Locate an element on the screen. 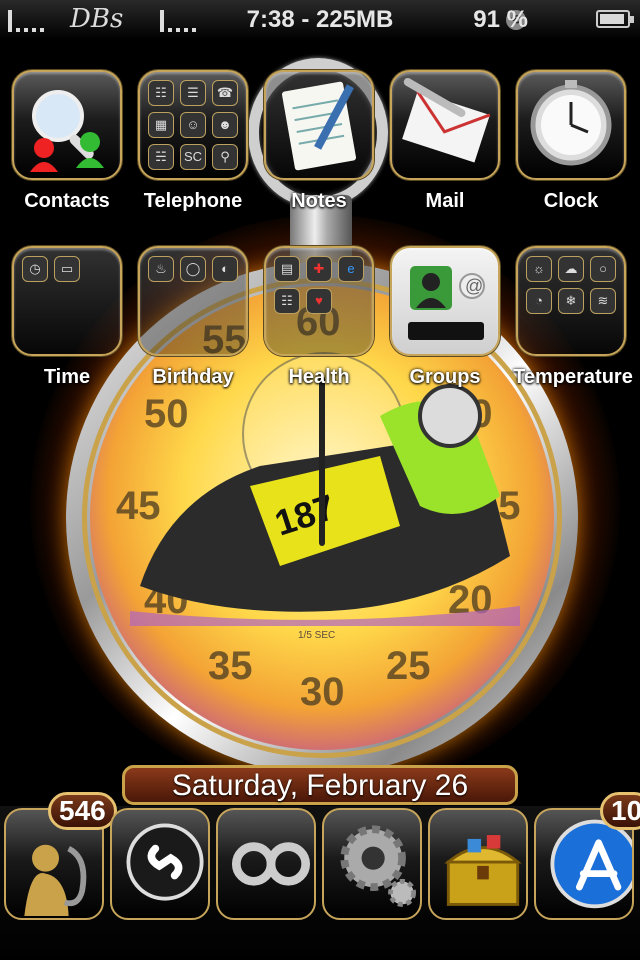 Image resolution: width=640 pixels, height=960 pixels. groups-contact-icon: @ is located at coordinates (446, 303).